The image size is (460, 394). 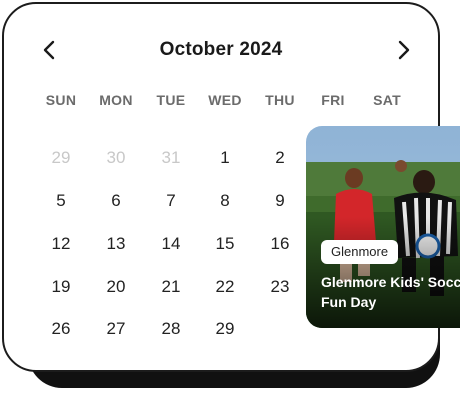 What do you see at coordinates (171, 329) in the screenshot?
I see `day-cell: 28` at bounding box center [171, 329].